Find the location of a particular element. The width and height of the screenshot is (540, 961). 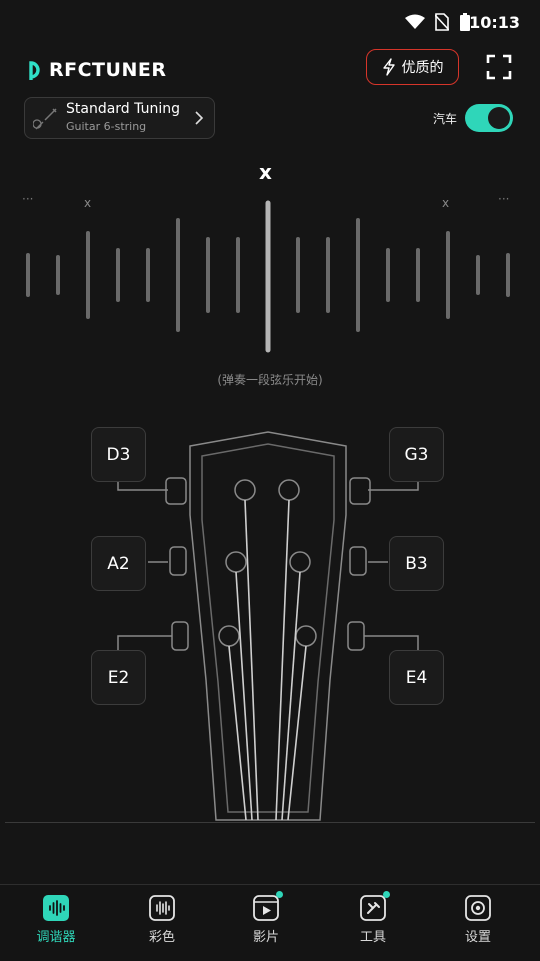

tuning-instrument: Guitar 6-string is located at coordinates (106, 126).